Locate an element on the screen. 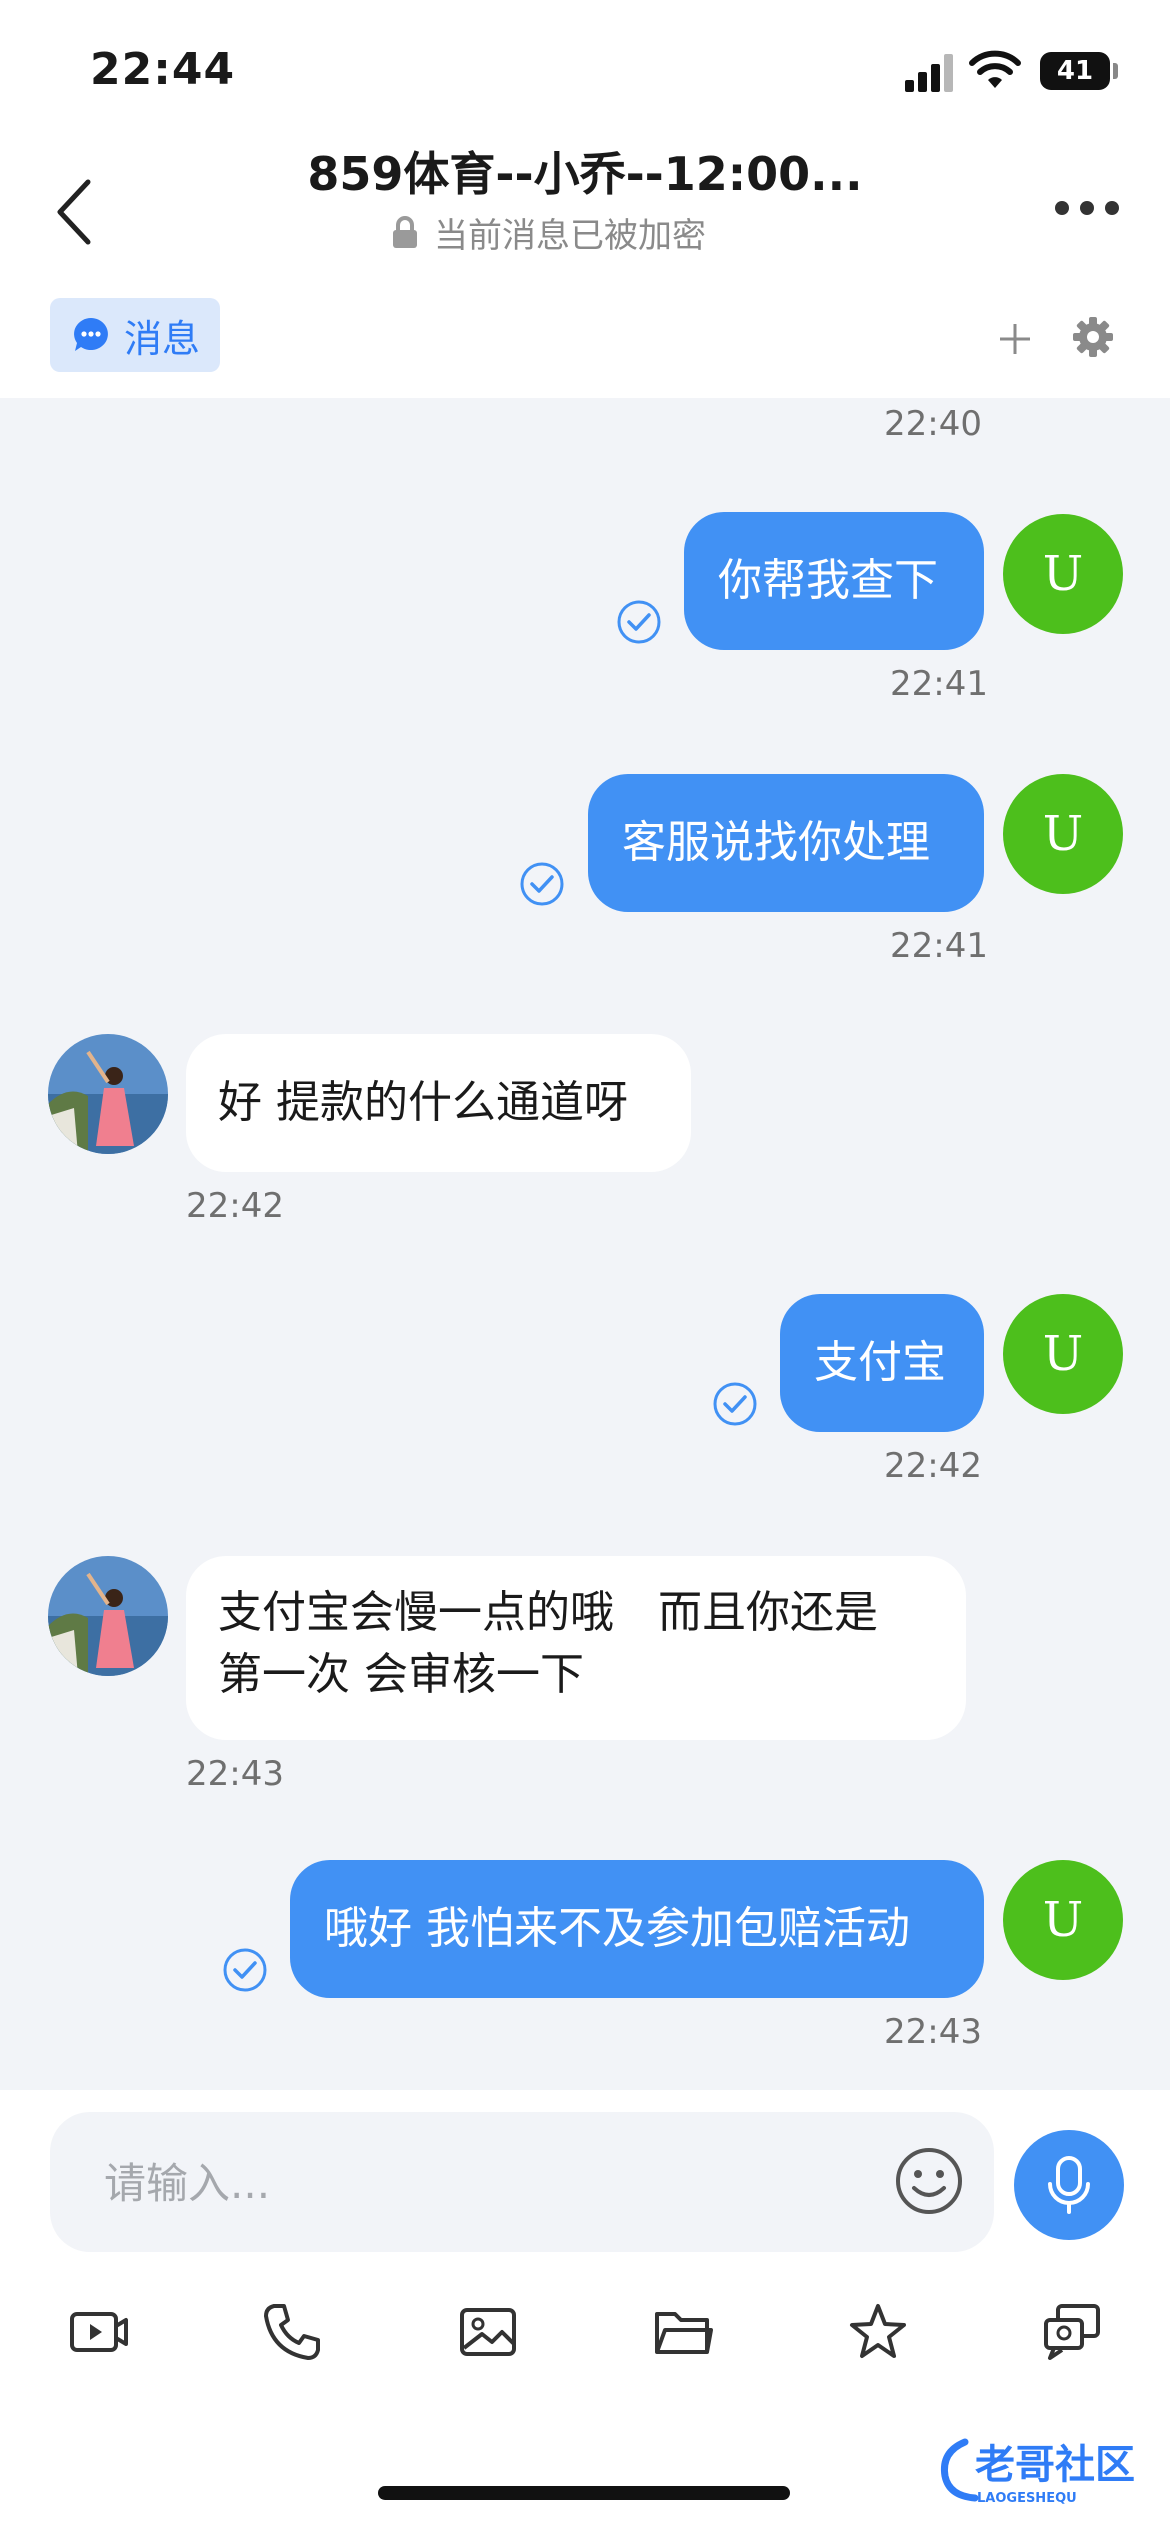  voice-button is located at coordinates (1069, 2185).